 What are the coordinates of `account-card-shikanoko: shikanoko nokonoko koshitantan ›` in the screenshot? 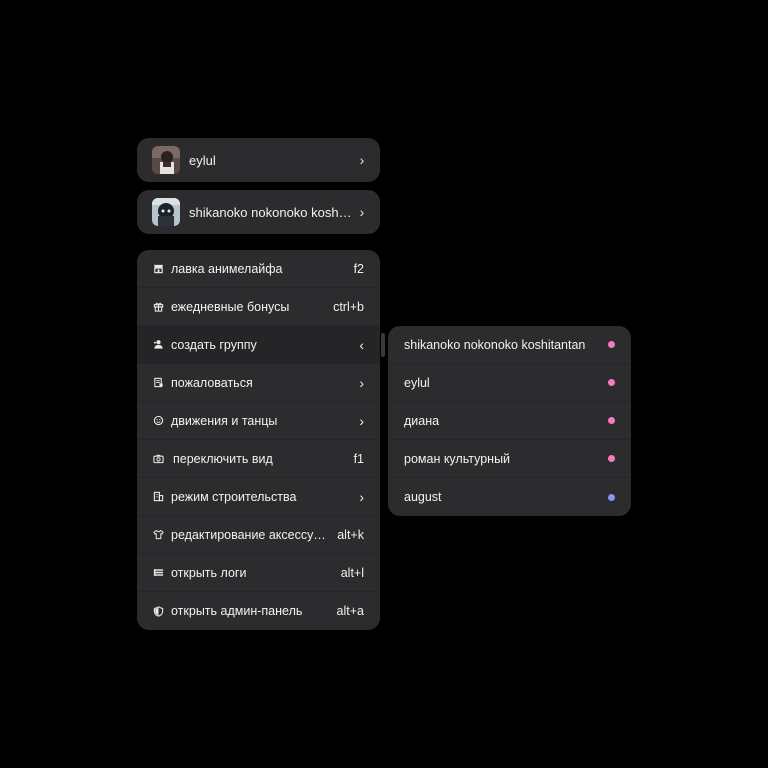 It's located at (258, 212).